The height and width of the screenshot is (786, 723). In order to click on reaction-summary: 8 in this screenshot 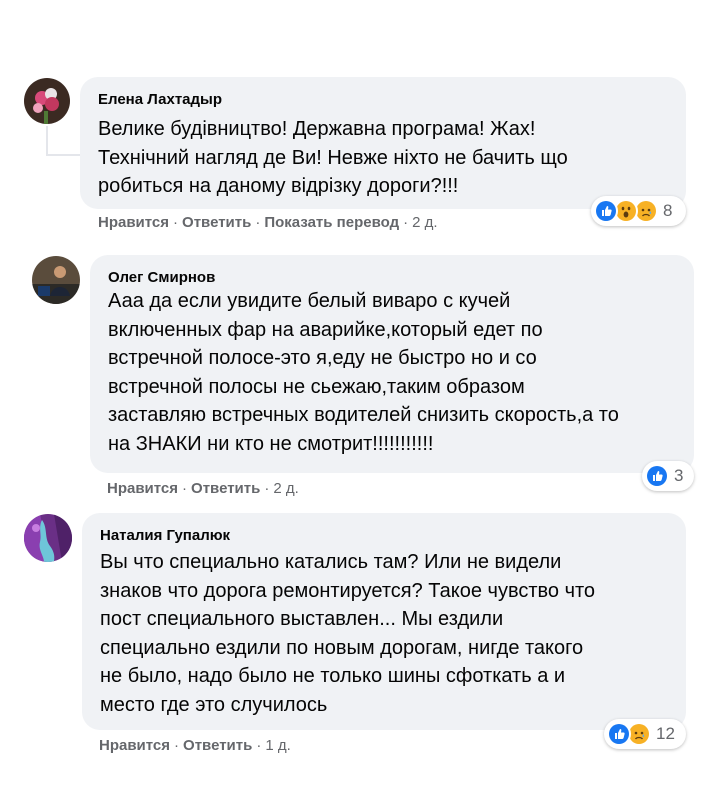, I will do `click(638, 211)`.